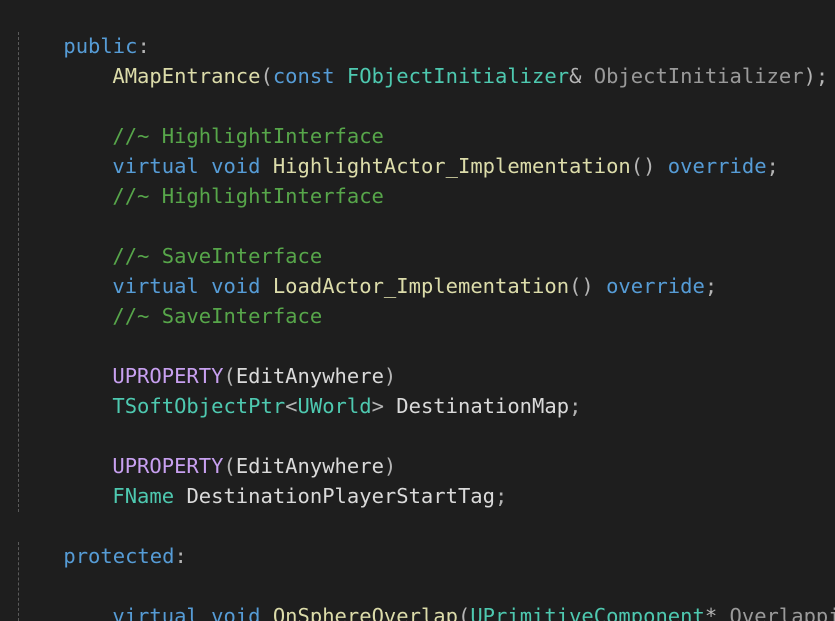 The image size is (835, 621). Describe the element at coordinates (816, 76) in the screenshot. I see `paren-close: );` at that location.